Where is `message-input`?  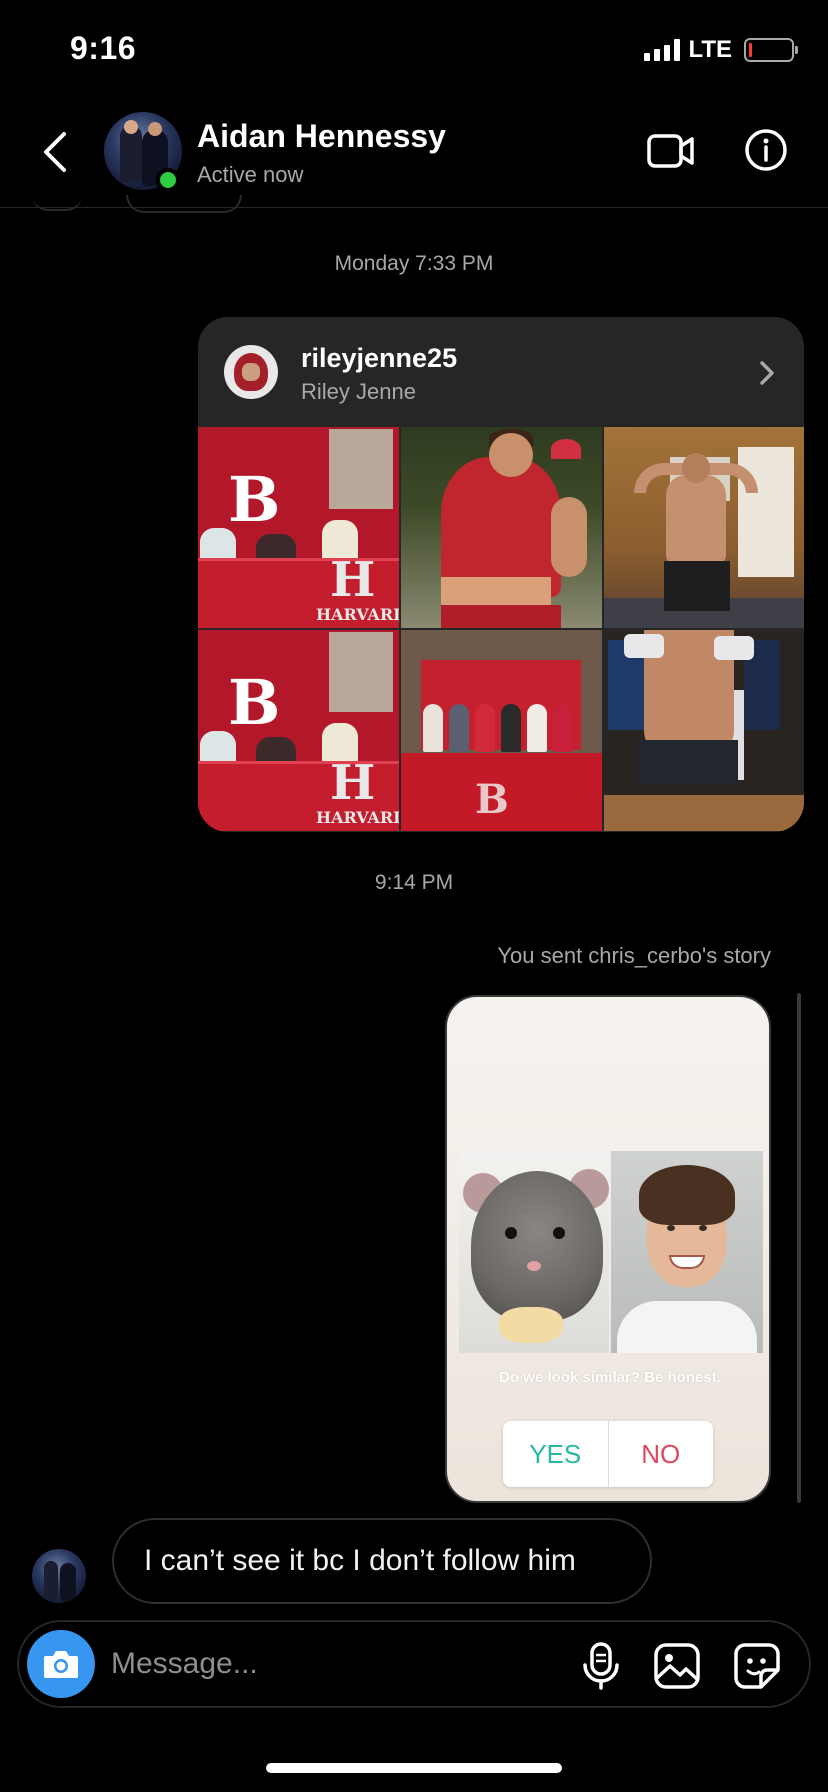 message-input is located at coordinates (301, 1664).